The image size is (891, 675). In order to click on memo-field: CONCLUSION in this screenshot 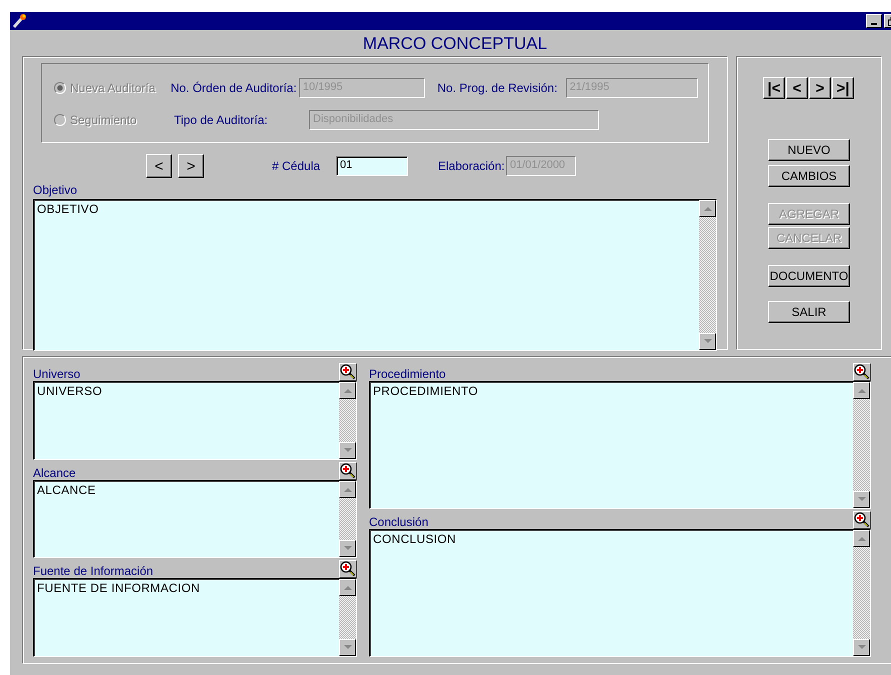, I will do `click(620, 592)`.